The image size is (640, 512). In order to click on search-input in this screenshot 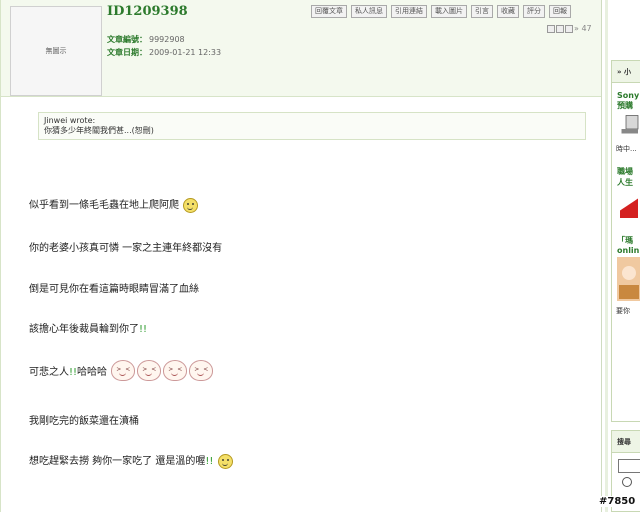, I will do `click(629, 466)`.